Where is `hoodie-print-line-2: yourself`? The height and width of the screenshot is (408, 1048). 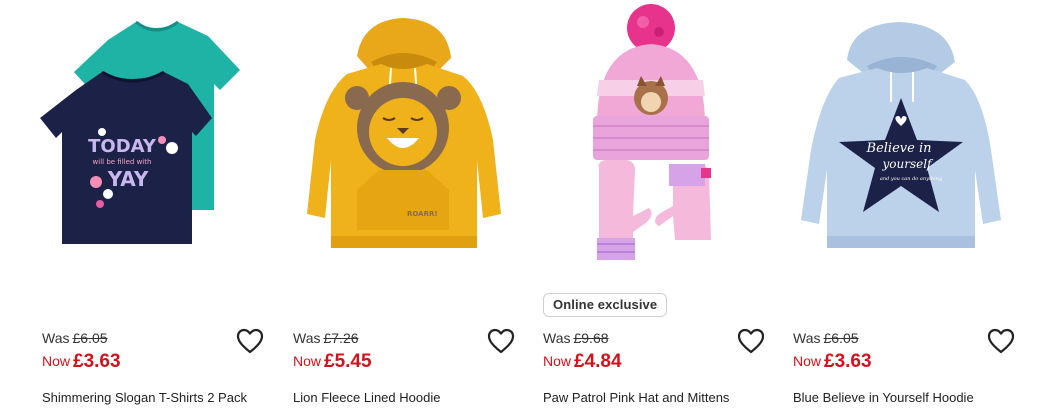 hoodie-print-line-2: yourself is located at coordinates (907, 164).